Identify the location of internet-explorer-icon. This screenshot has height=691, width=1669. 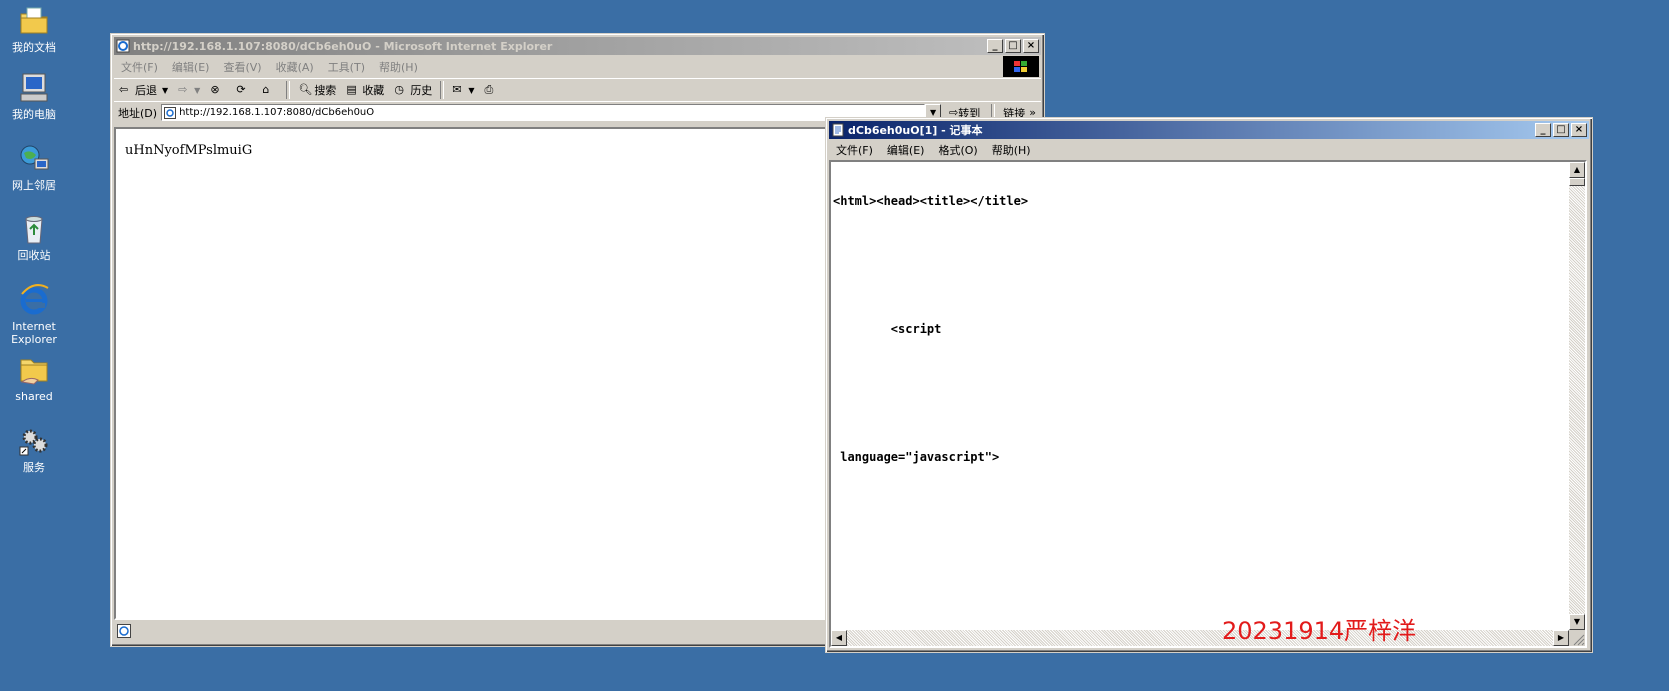
(34, 300).